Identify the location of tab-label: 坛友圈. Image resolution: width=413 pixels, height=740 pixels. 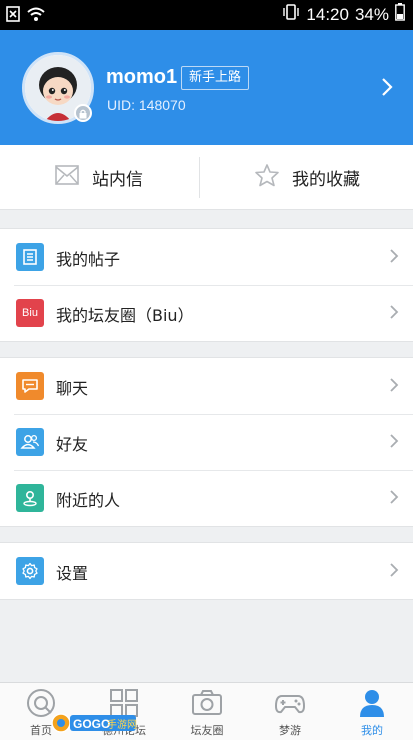
(207, 730).